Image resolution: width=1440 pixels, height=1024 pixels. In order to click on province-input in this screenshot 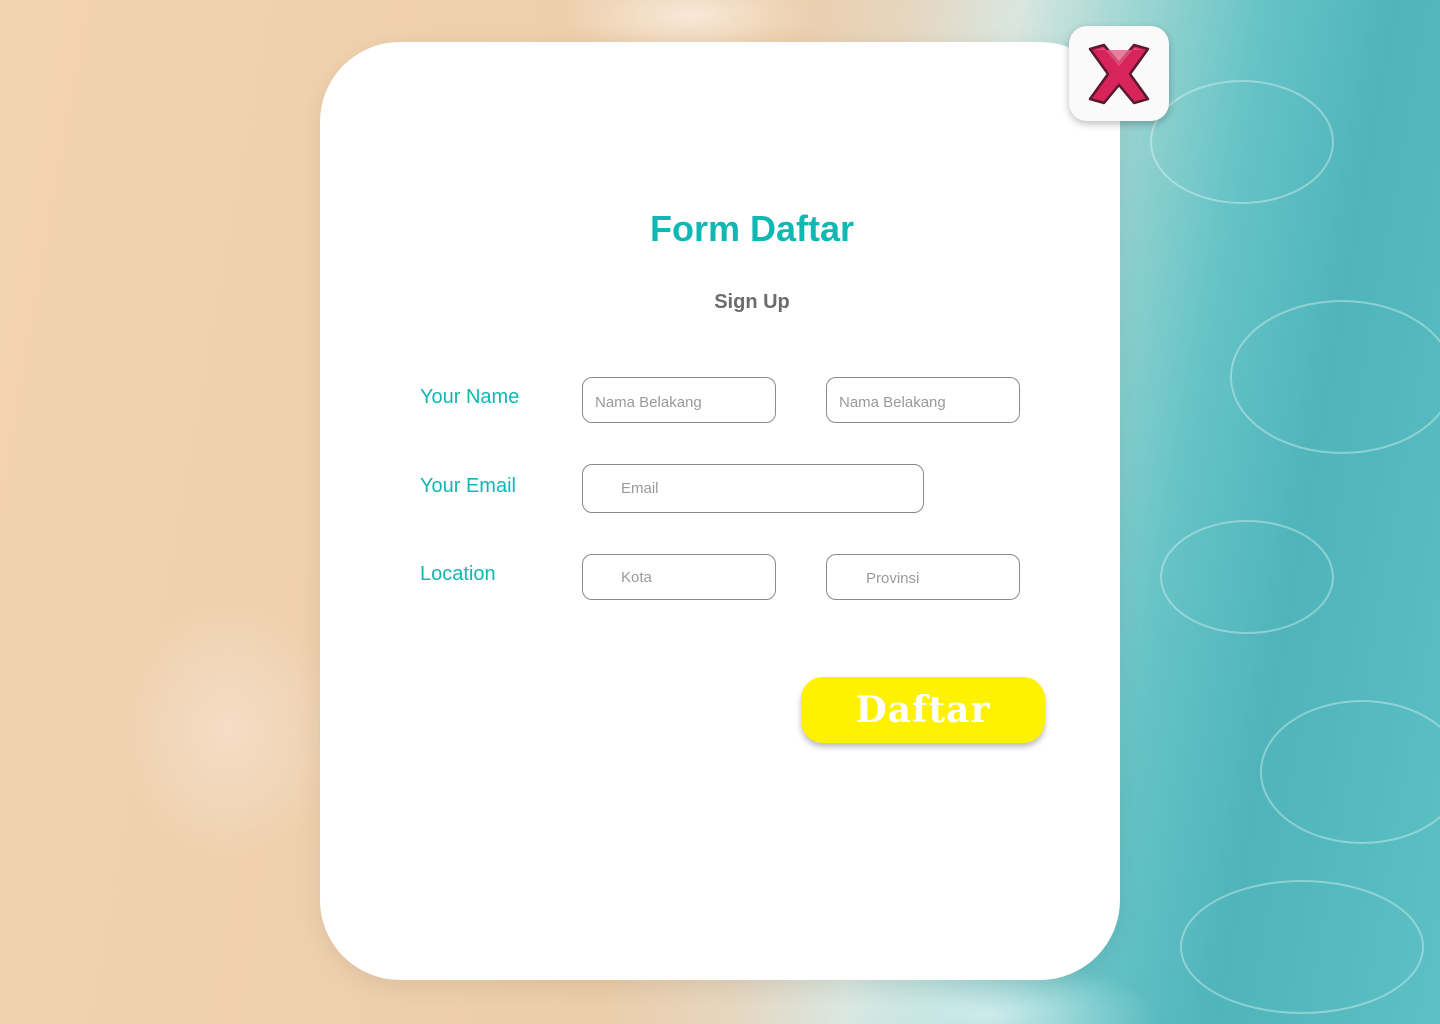, I will do `click(923, 577)`.